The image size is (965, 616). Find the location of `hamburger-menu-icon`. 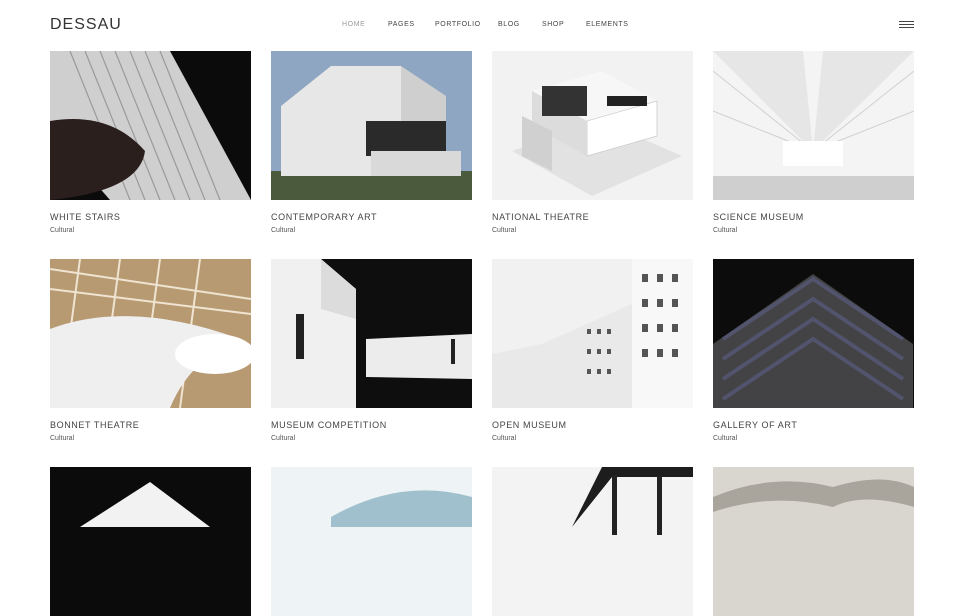

hamburger-menu-icon is located at coordinates (906, 25).